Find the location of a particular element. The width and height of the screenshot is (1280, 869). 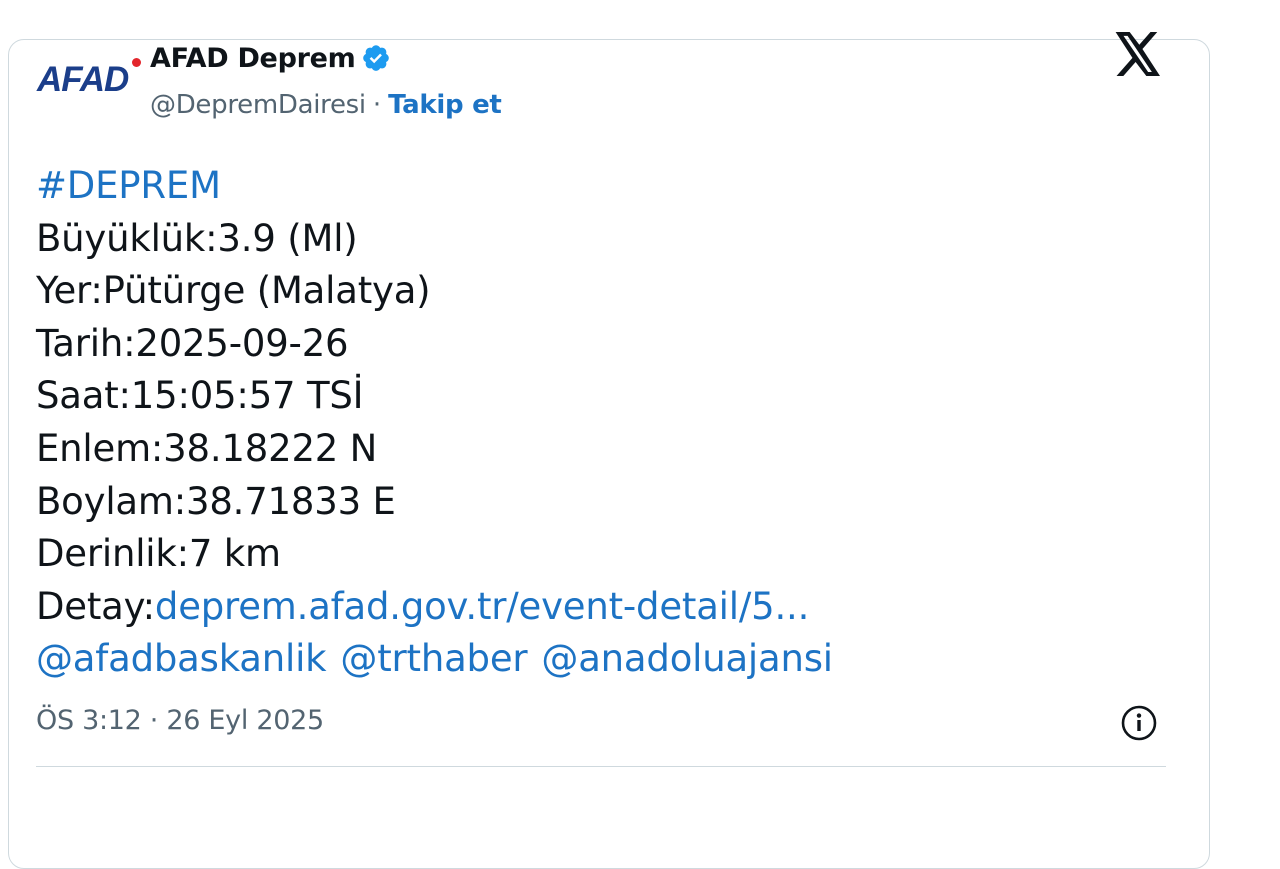

author-name-row: AFAD Deprem is located at coordinates (270, 58).